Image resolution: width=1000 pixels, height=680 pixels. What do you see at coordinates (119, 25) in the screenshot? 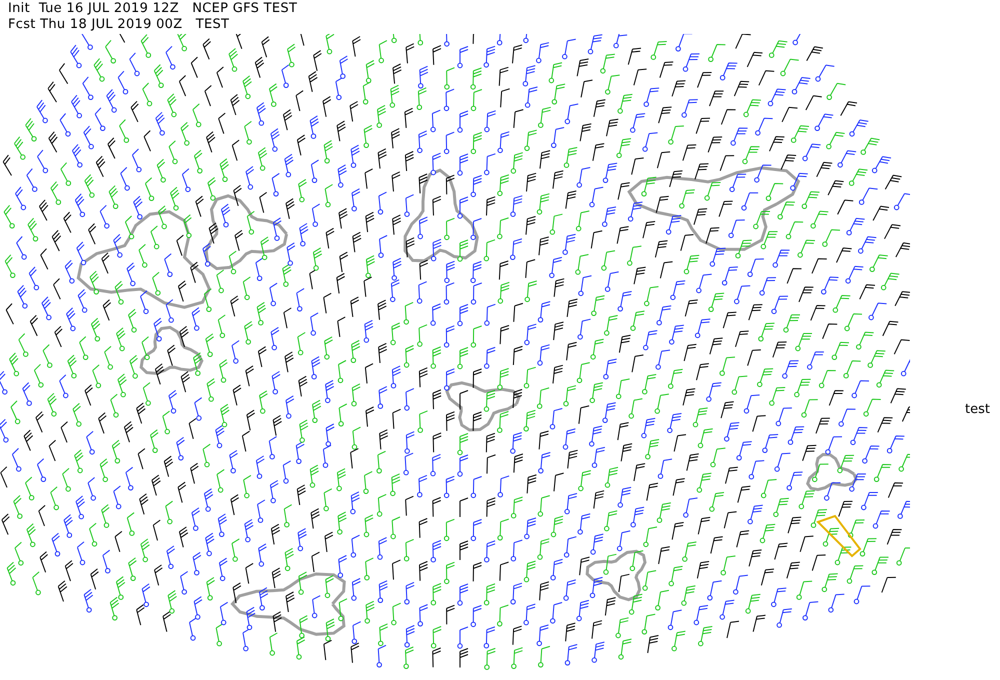
I see `plot-title: Fcst Thu 18 JUL 2019 00Z TEST` at bounding box center [119, 25].